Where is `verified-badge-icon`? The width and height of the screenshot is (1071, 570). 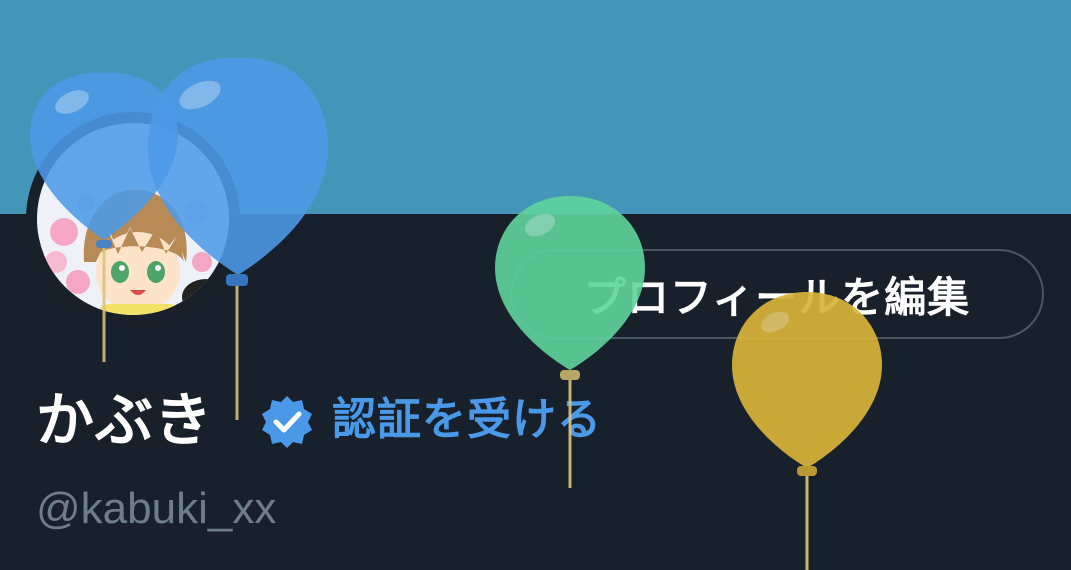 verified-badge-icon is located at coordinates (287, 422).